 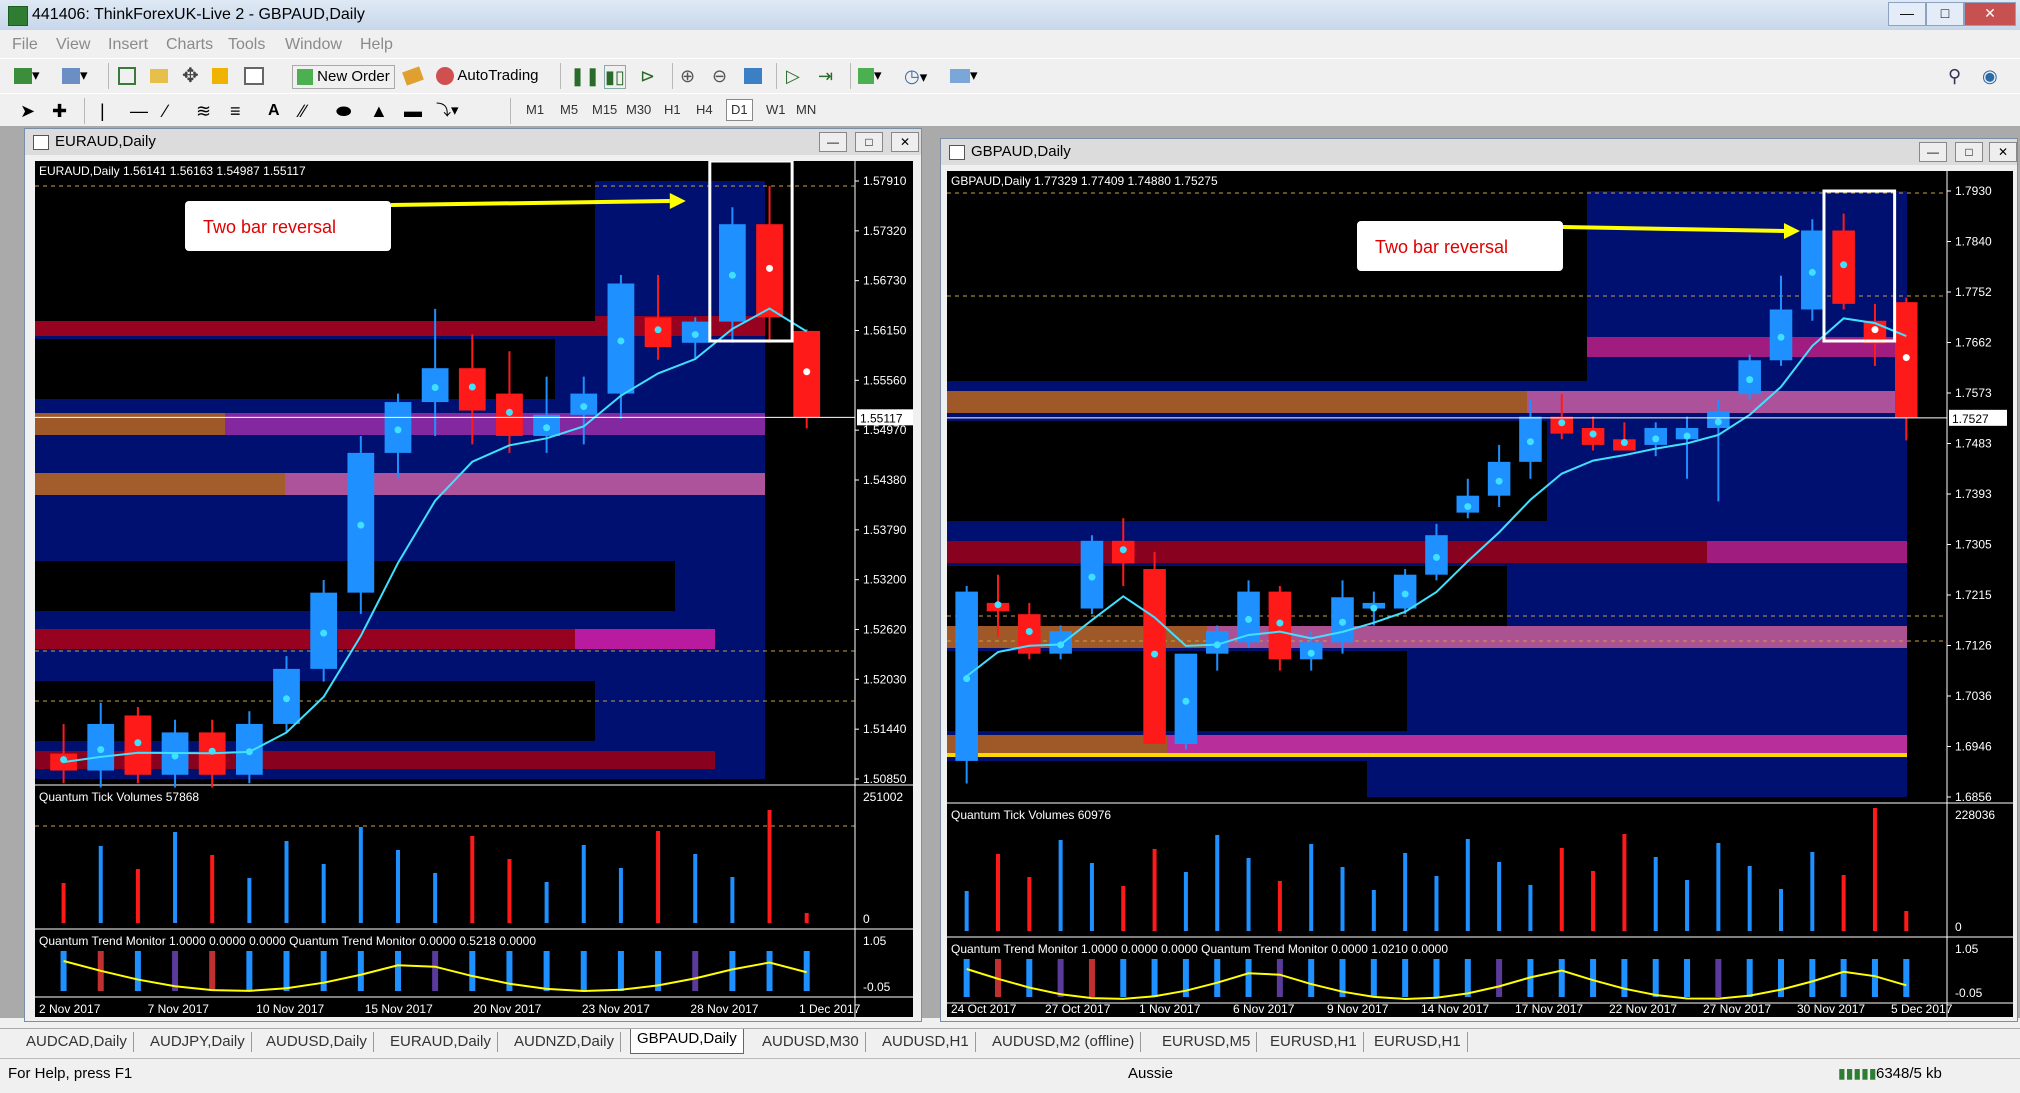 I want to click on timeframe-h4: H4, so click(x=704, y=109).